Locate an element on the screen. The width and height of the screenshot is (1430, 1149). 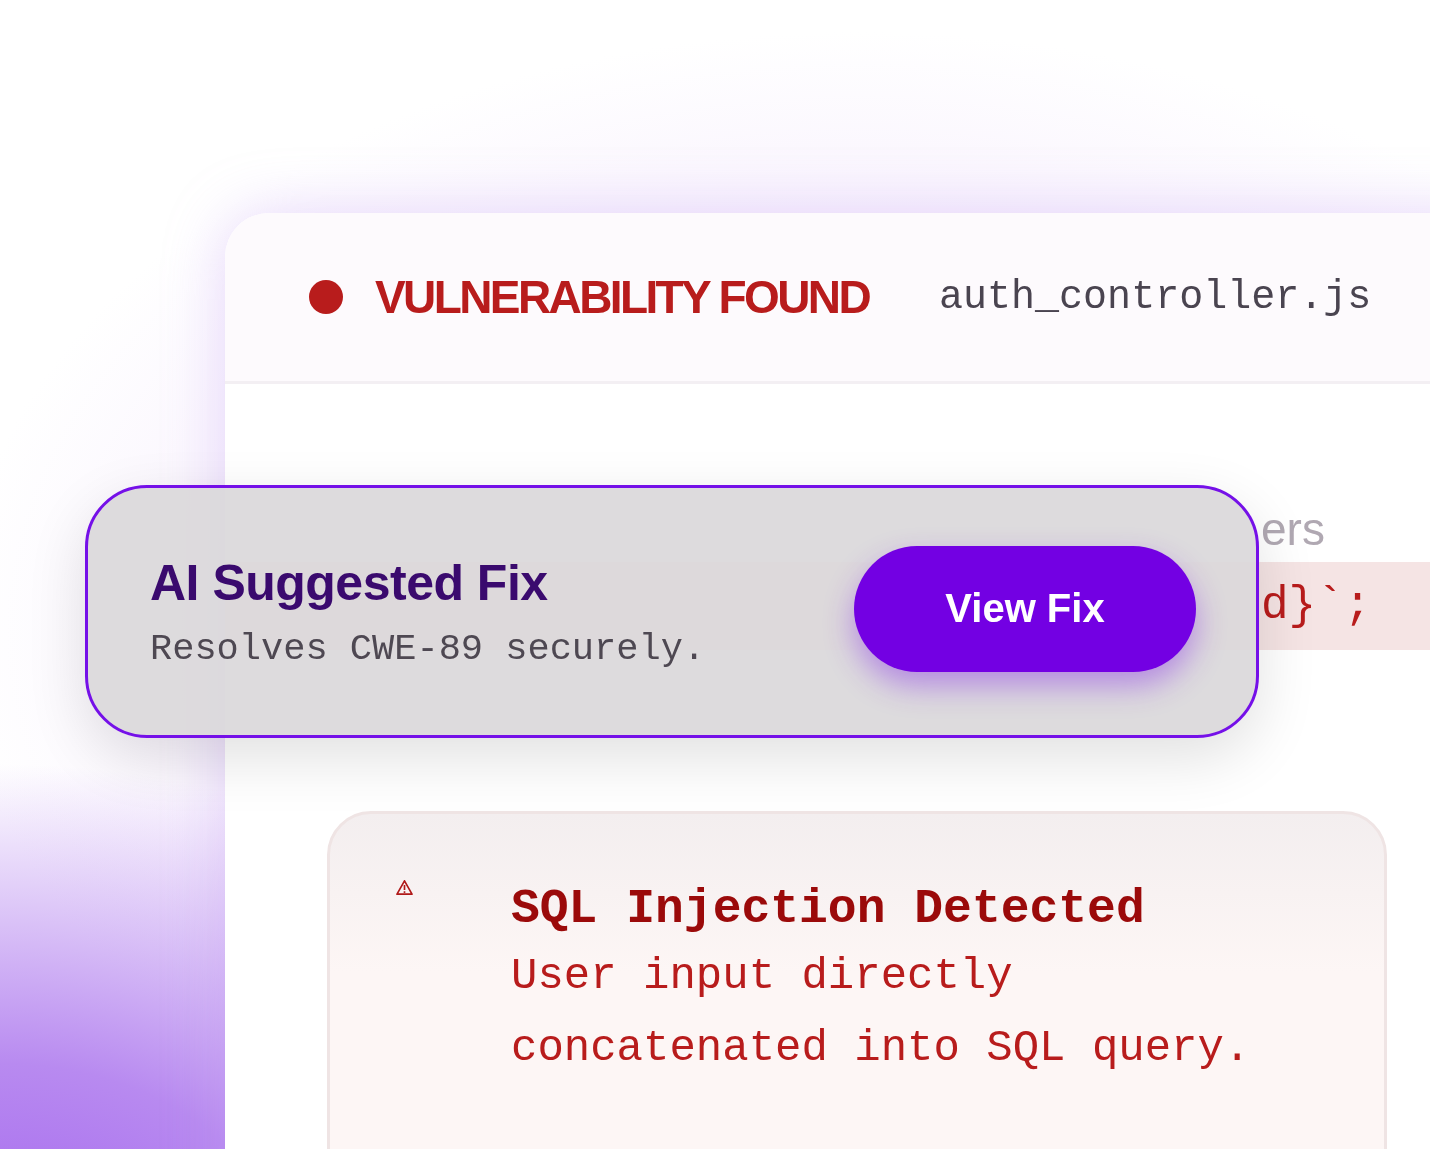
alert-title: SQL Injection Detected is located at coordinates (828, 909).